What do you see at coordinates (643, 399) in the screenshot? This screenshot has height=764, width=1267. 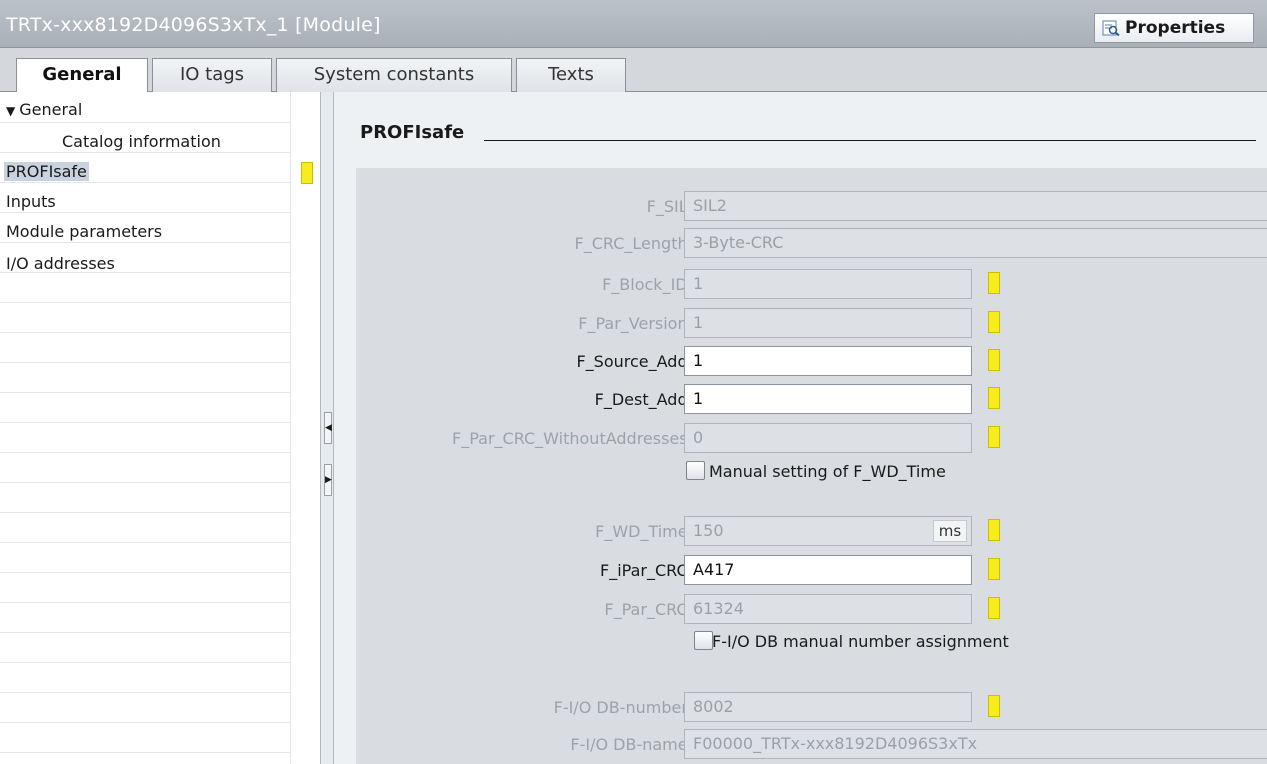 I see `f-dest-add-label: F_Dest_Add:` at bounding box center [643, 399].